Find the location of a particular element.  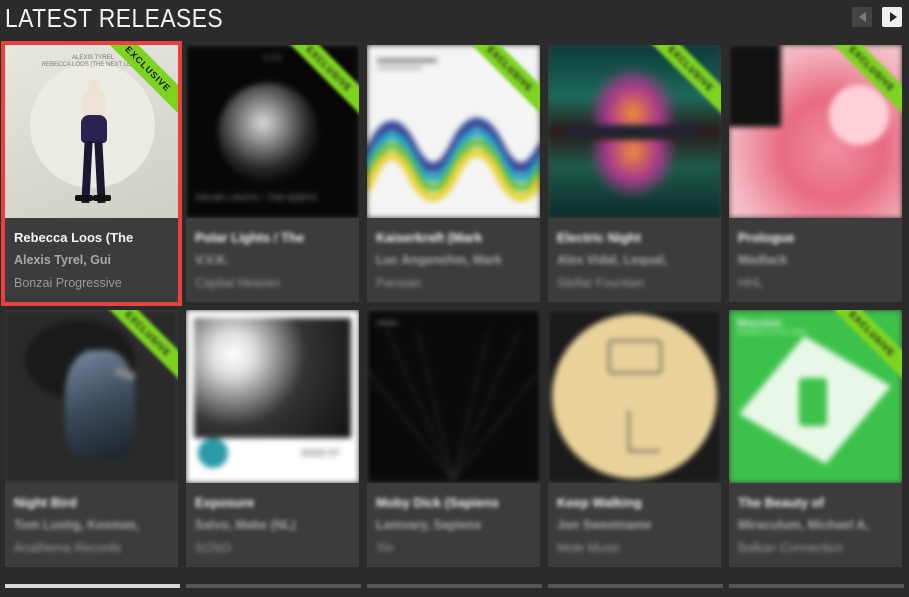

chevron-left-icon is located at coordinates (862, 17).